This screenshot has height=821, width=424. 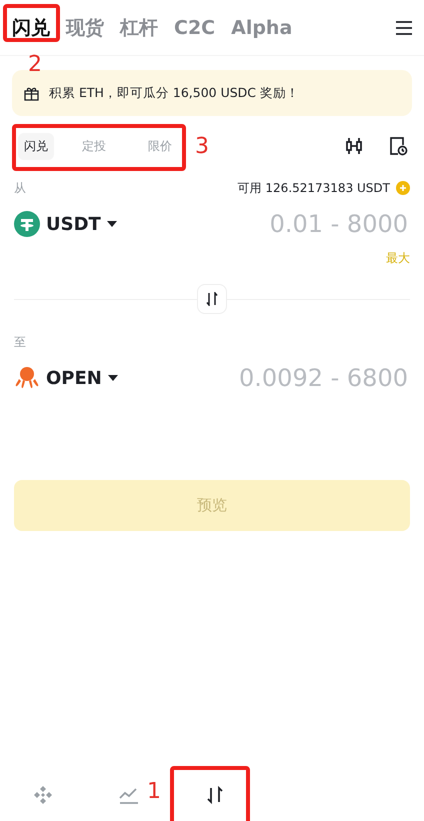 What do you see at coordinates (305, 378) in the screenshot?
I see `amount-field: 0.0092 - 6800` at bounding box center [305, 378].